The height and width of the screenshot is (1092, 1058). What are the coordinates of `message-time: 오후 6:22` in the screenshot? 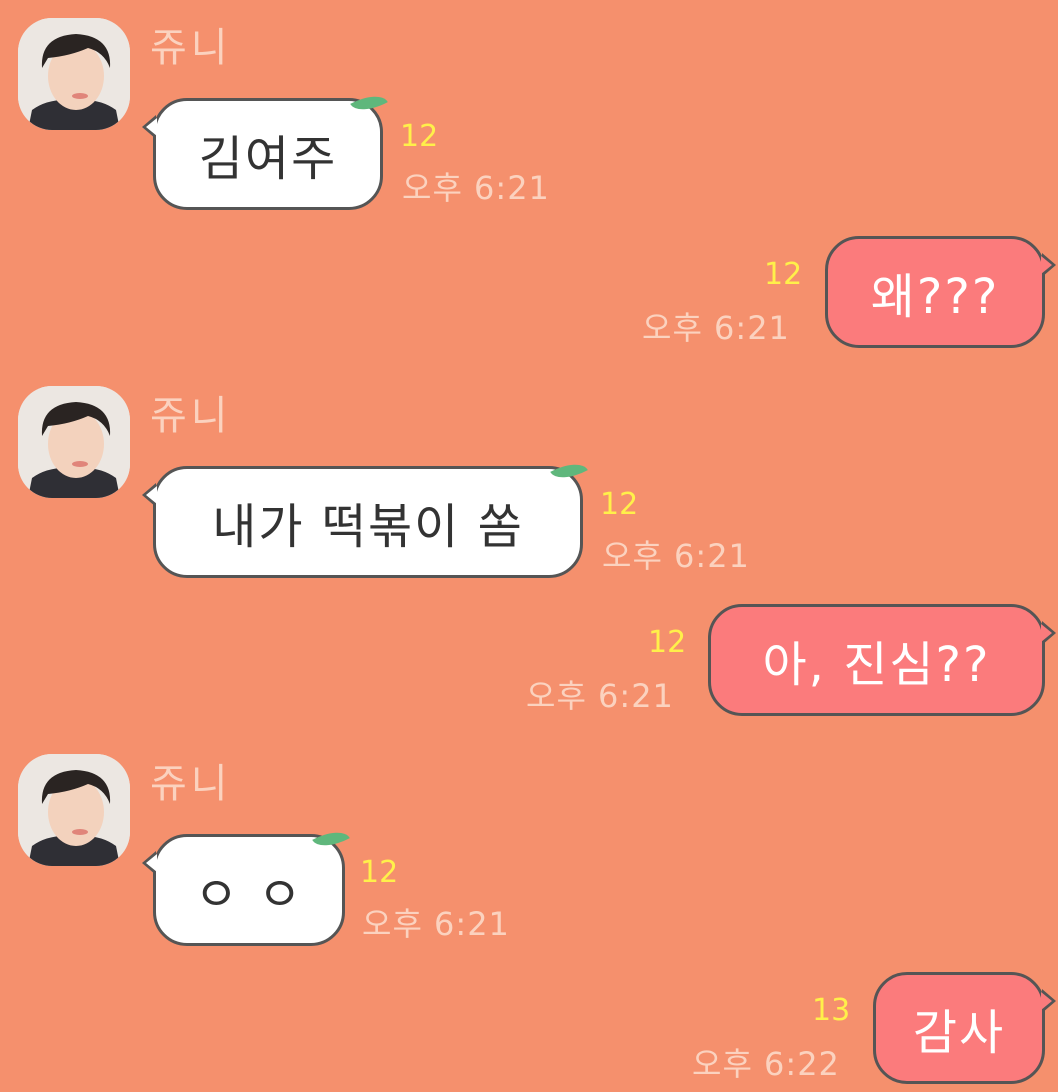 It's located at (766, 1064).